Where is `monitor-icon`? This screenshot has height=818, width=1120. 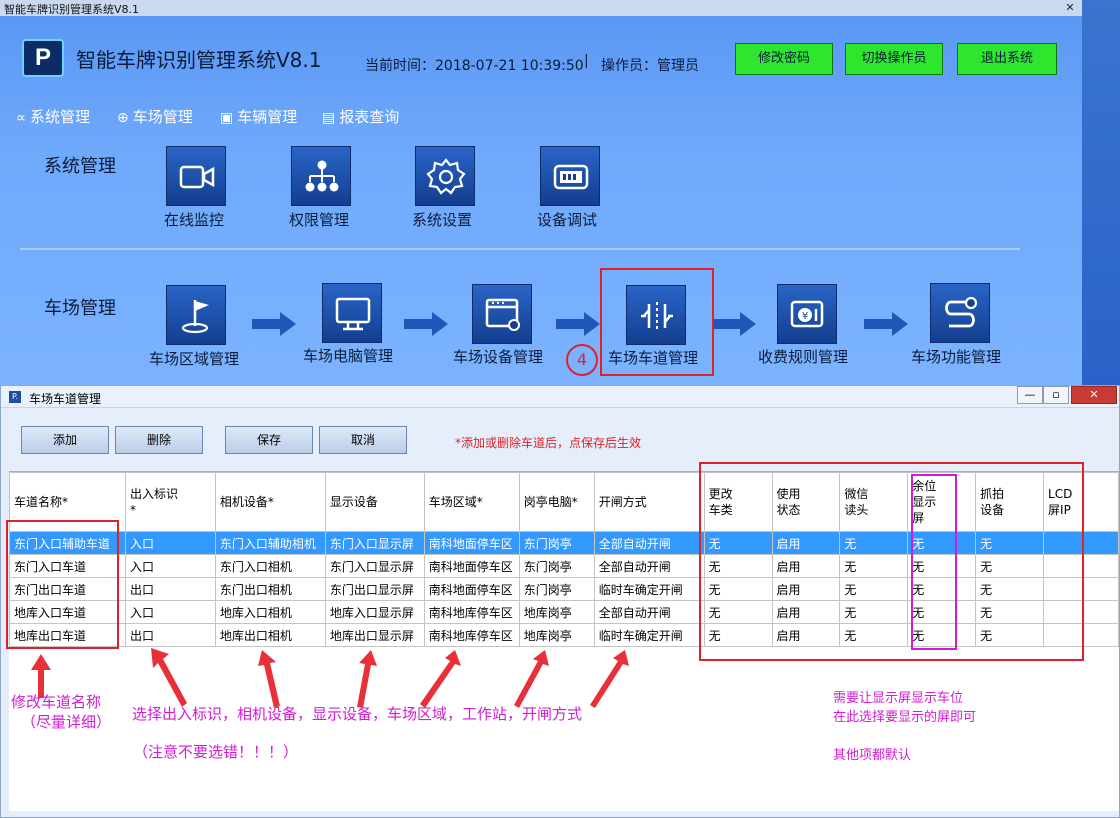
monitor-icon is located at coordinates (353, 314).